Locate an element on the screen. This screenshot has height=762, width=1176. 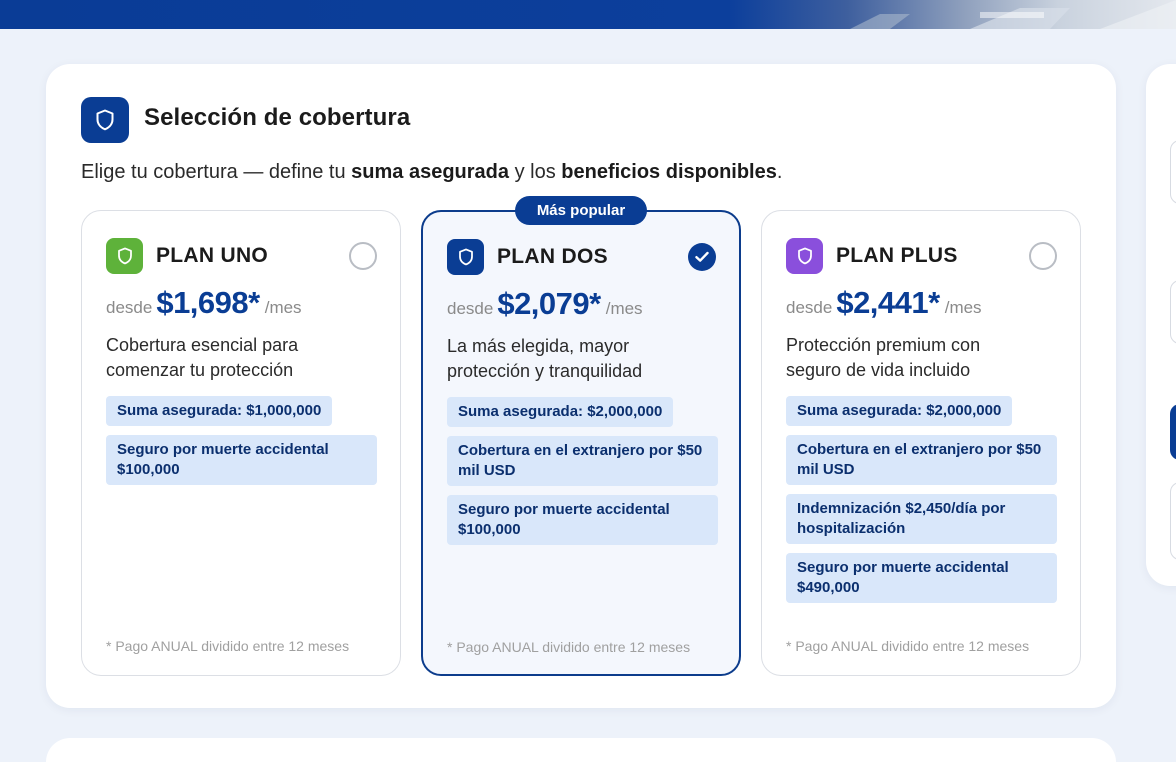
plan-name: PLAN PLUS is located at coordinates (897, 255).